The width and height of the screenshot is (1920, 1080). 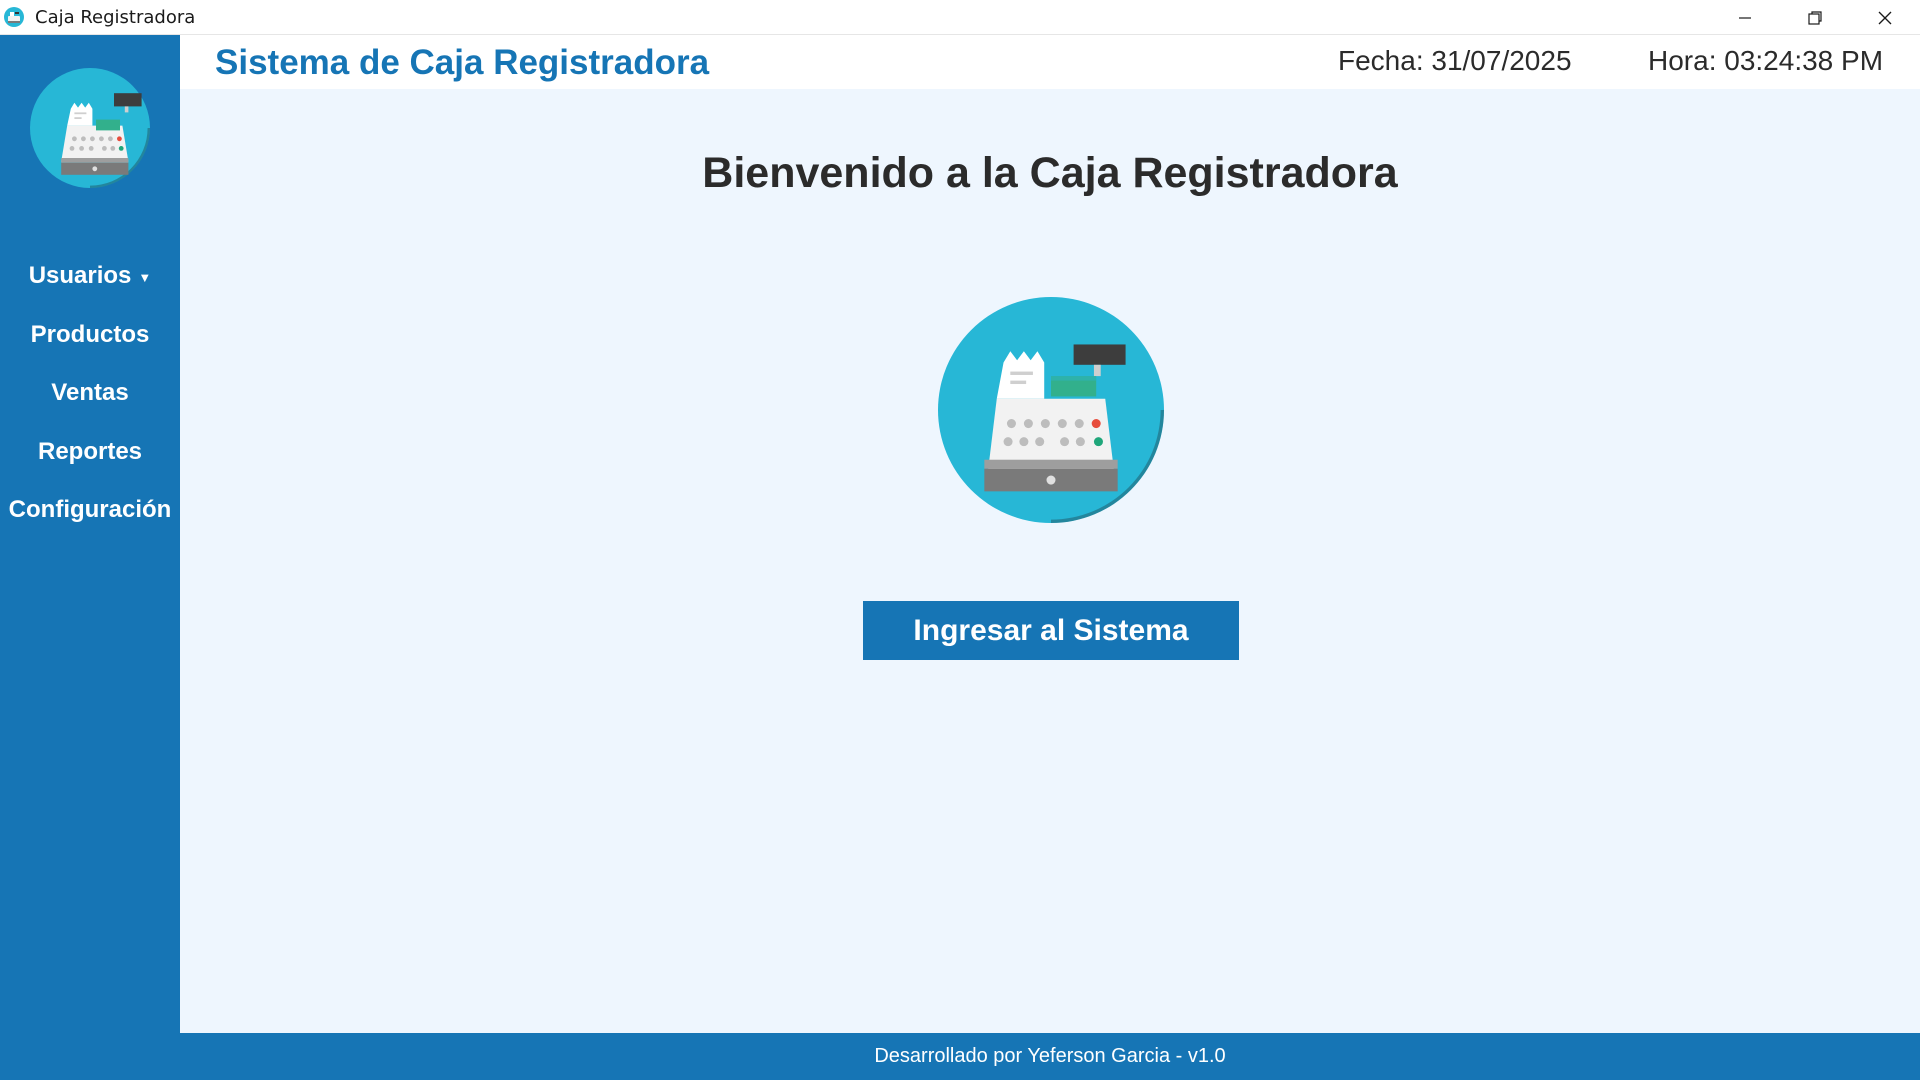 What do you see at coordinates (1745, 17) in the screenshot?
I see `minimize-icon` at bounding box center [1745, 17].